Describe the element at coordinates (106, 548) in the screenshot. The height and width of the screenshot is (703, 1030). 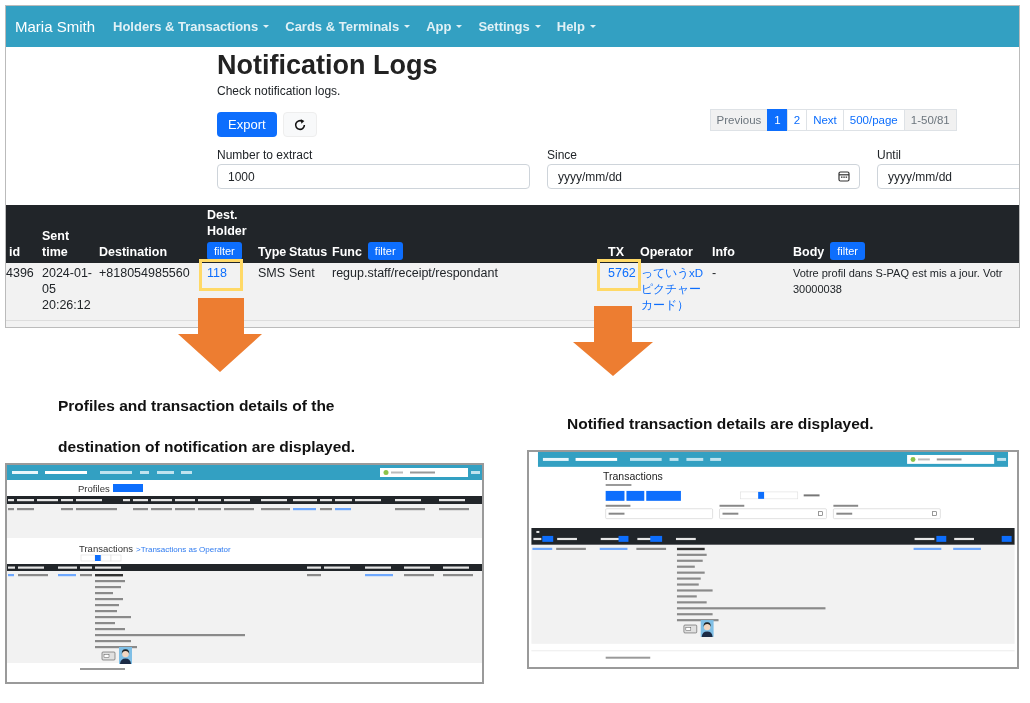
I see `section-title: Transactions` at that location.